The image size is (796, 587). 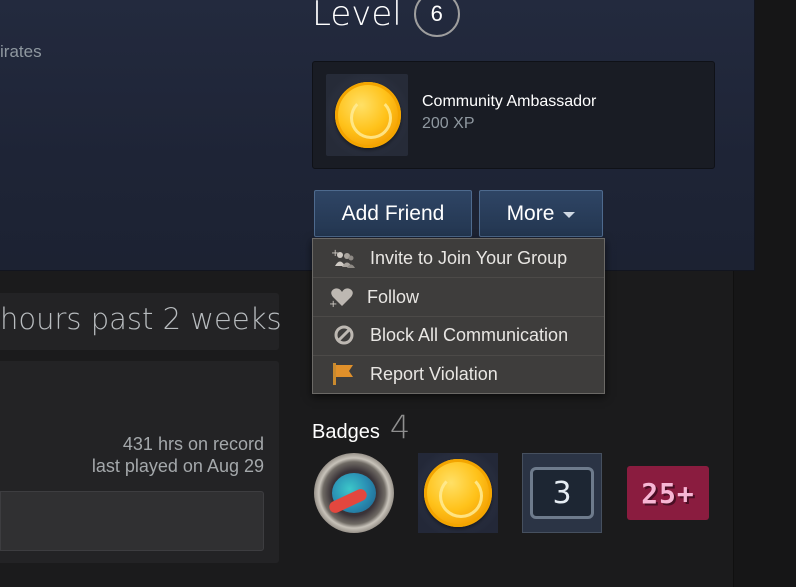 I want to click on badge-community-ambassador, so click(x=458, y=493).